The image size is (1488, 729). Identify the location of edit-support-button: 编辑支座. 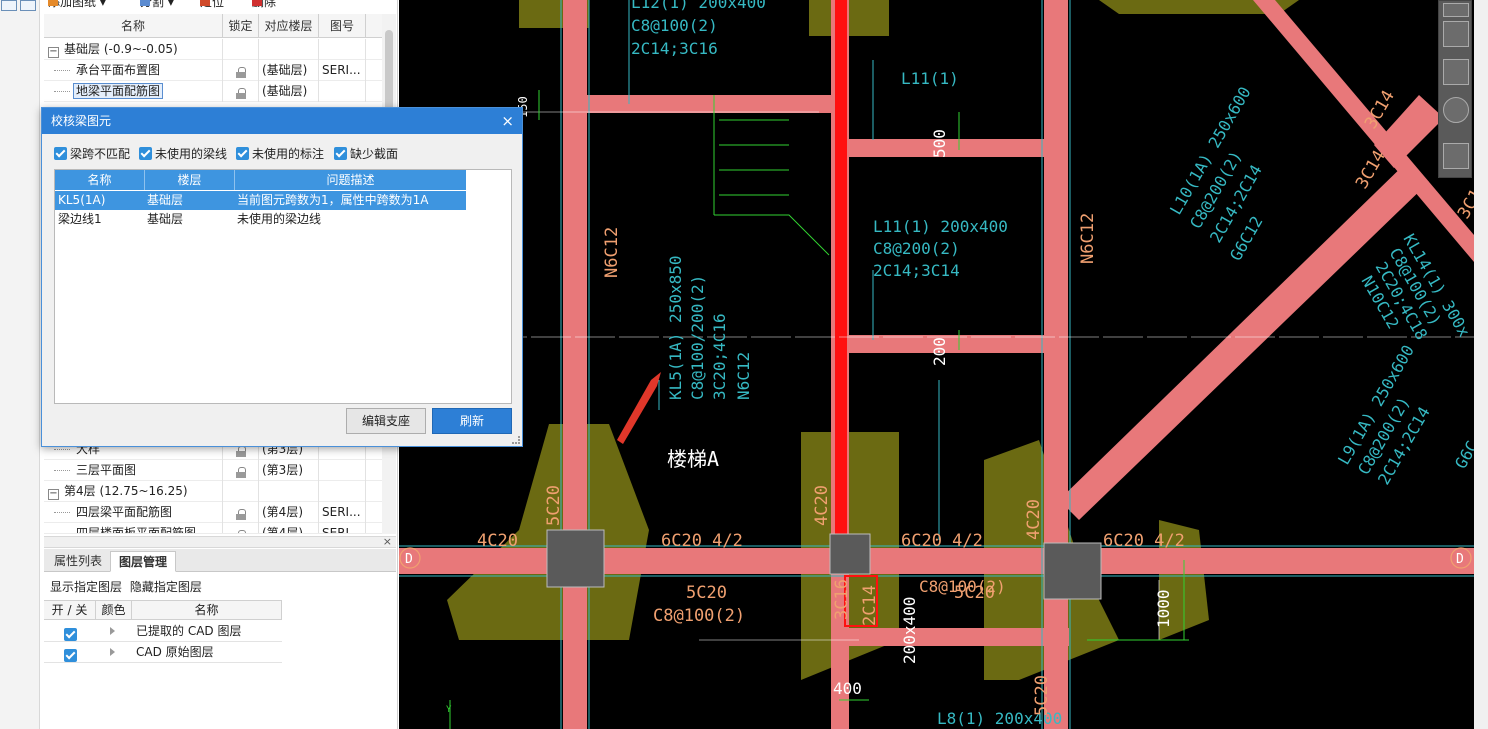
(386, 421).